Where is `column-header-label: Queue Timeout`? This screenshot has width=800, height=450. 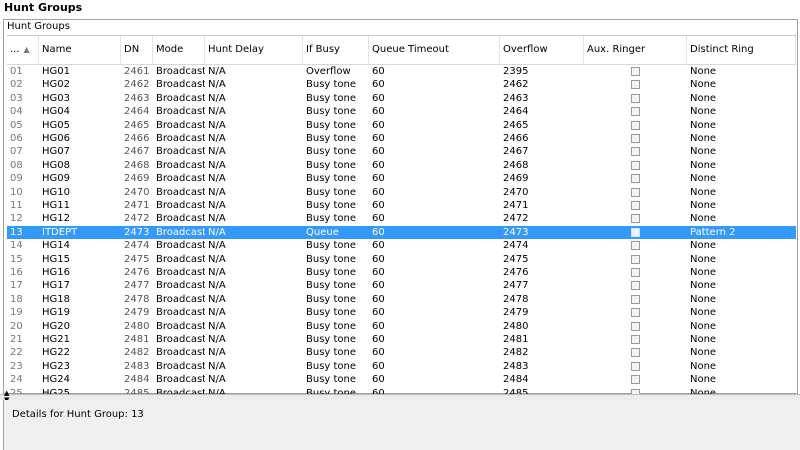 column-header-label: Queue Timeout is located at coordinates (410, 49).